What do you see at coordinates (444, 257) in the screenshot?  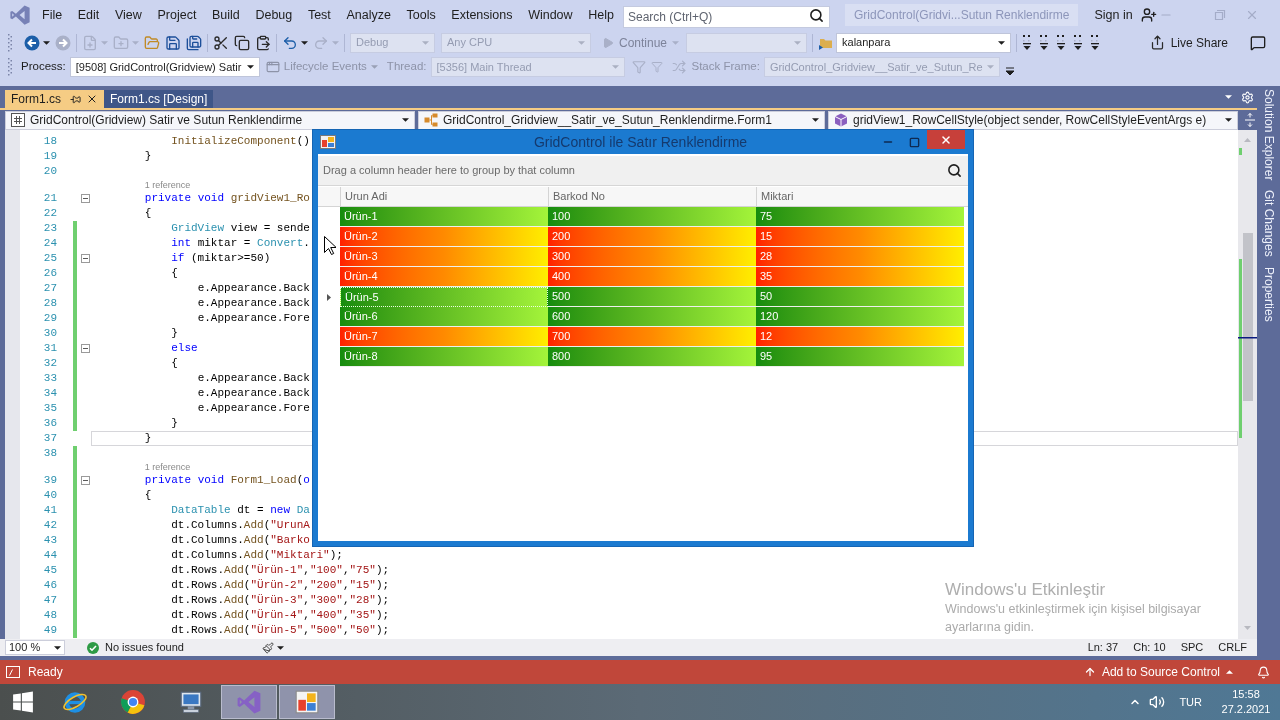 I see `table-cell: Ürün-3` at bounding box center [444, 257].